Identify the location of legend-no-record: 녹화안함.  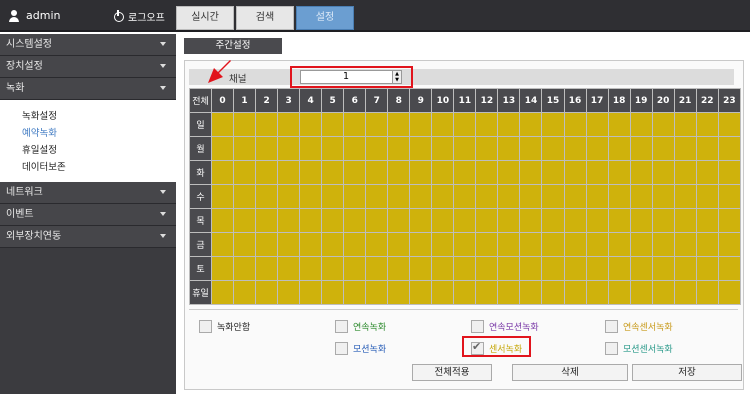
(224, 326).